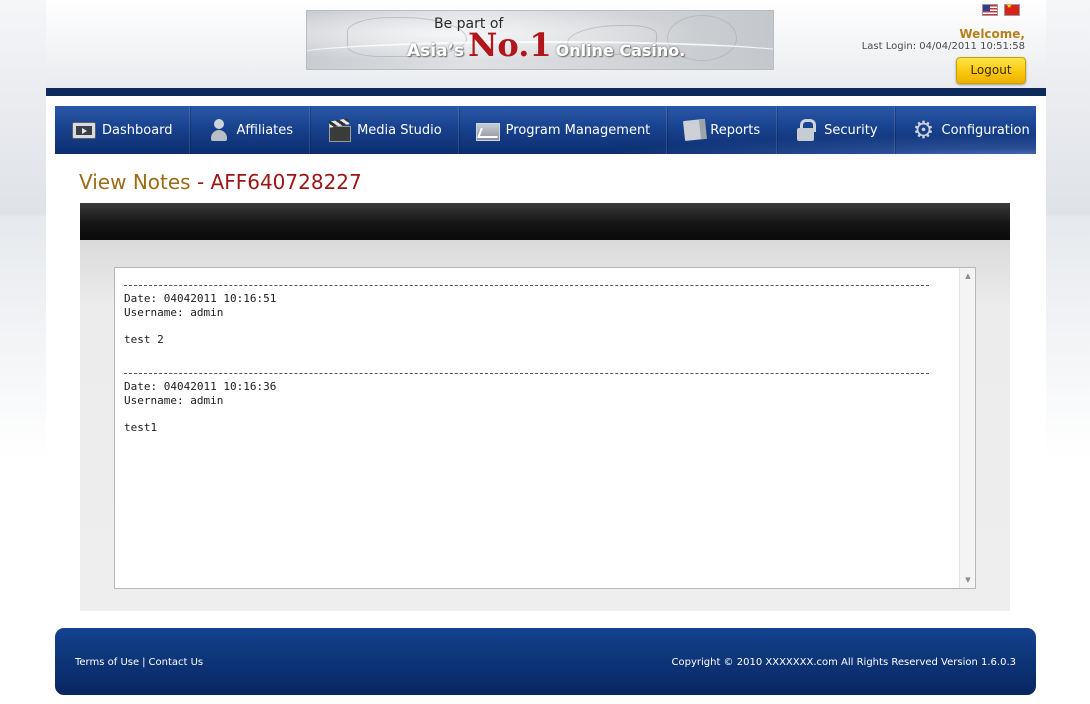  Describe the element at coordinates (219, 130) in the screenshot. I see `affiliates-icon` at that location.